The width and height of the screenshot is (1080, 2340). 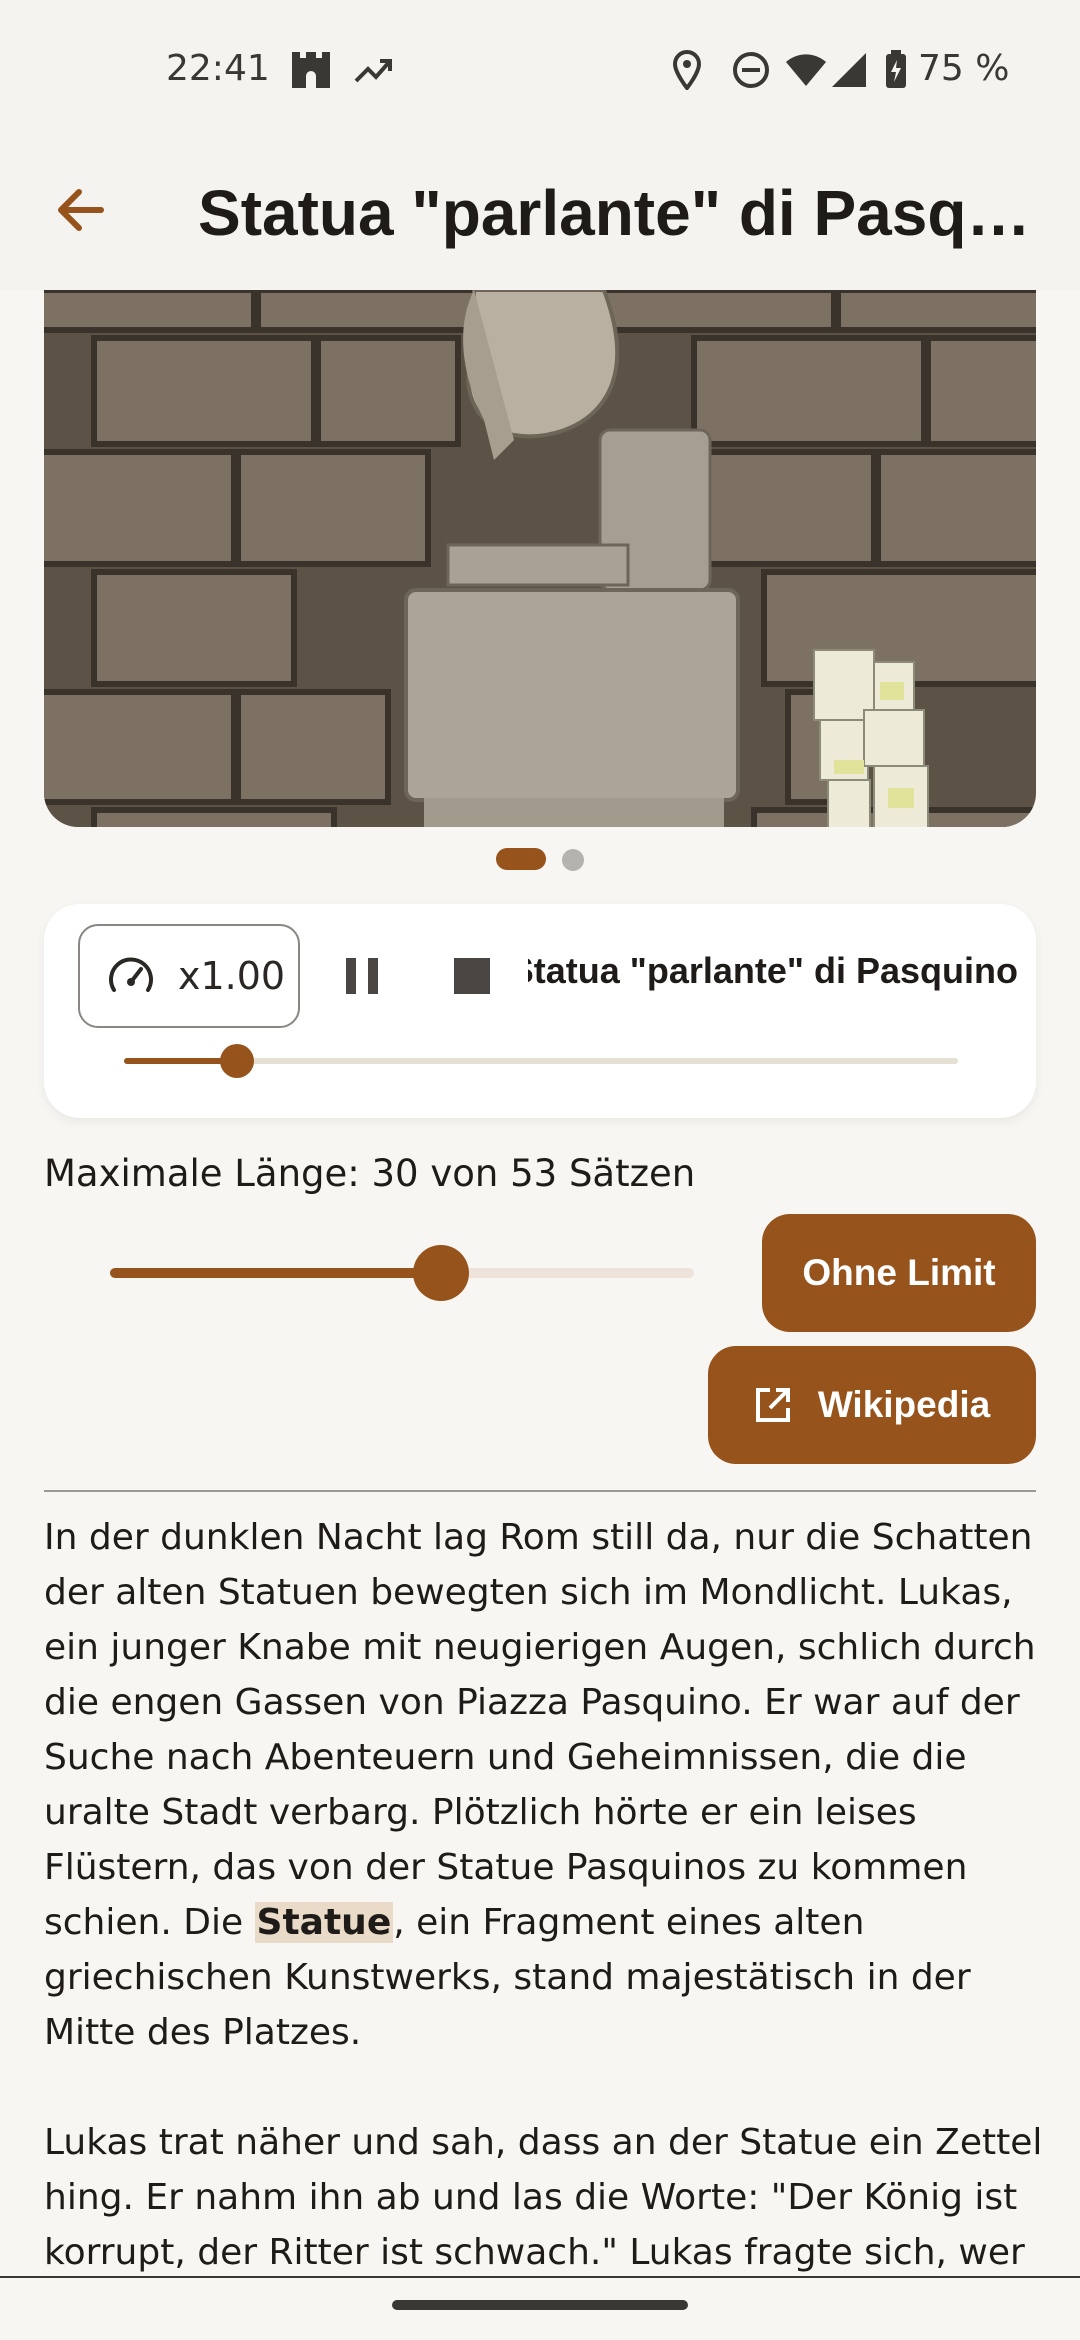 What do you see at coordinates (687, 70) in the screenshot?
I see `location-icon` at bounding box center [687, 70].